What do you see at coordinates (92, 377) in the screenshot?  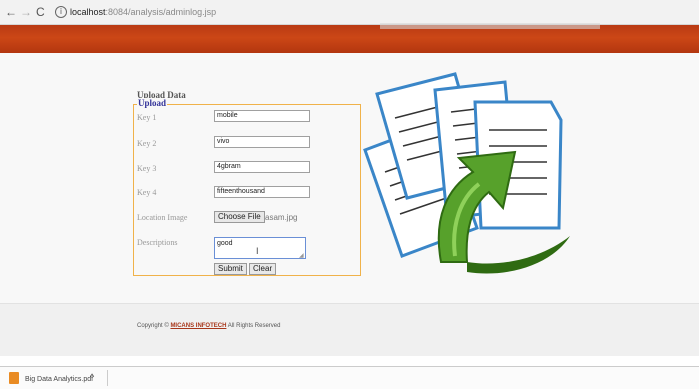 I see `chevron-up-icon: ^` at bounding box center [92, 377].